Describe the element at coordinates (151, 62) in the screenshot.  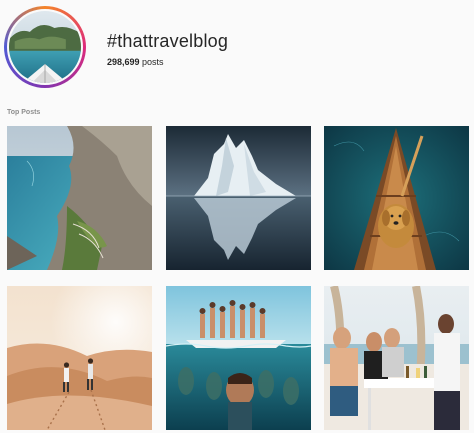
I see `post-count-suffix: posts` at that location.